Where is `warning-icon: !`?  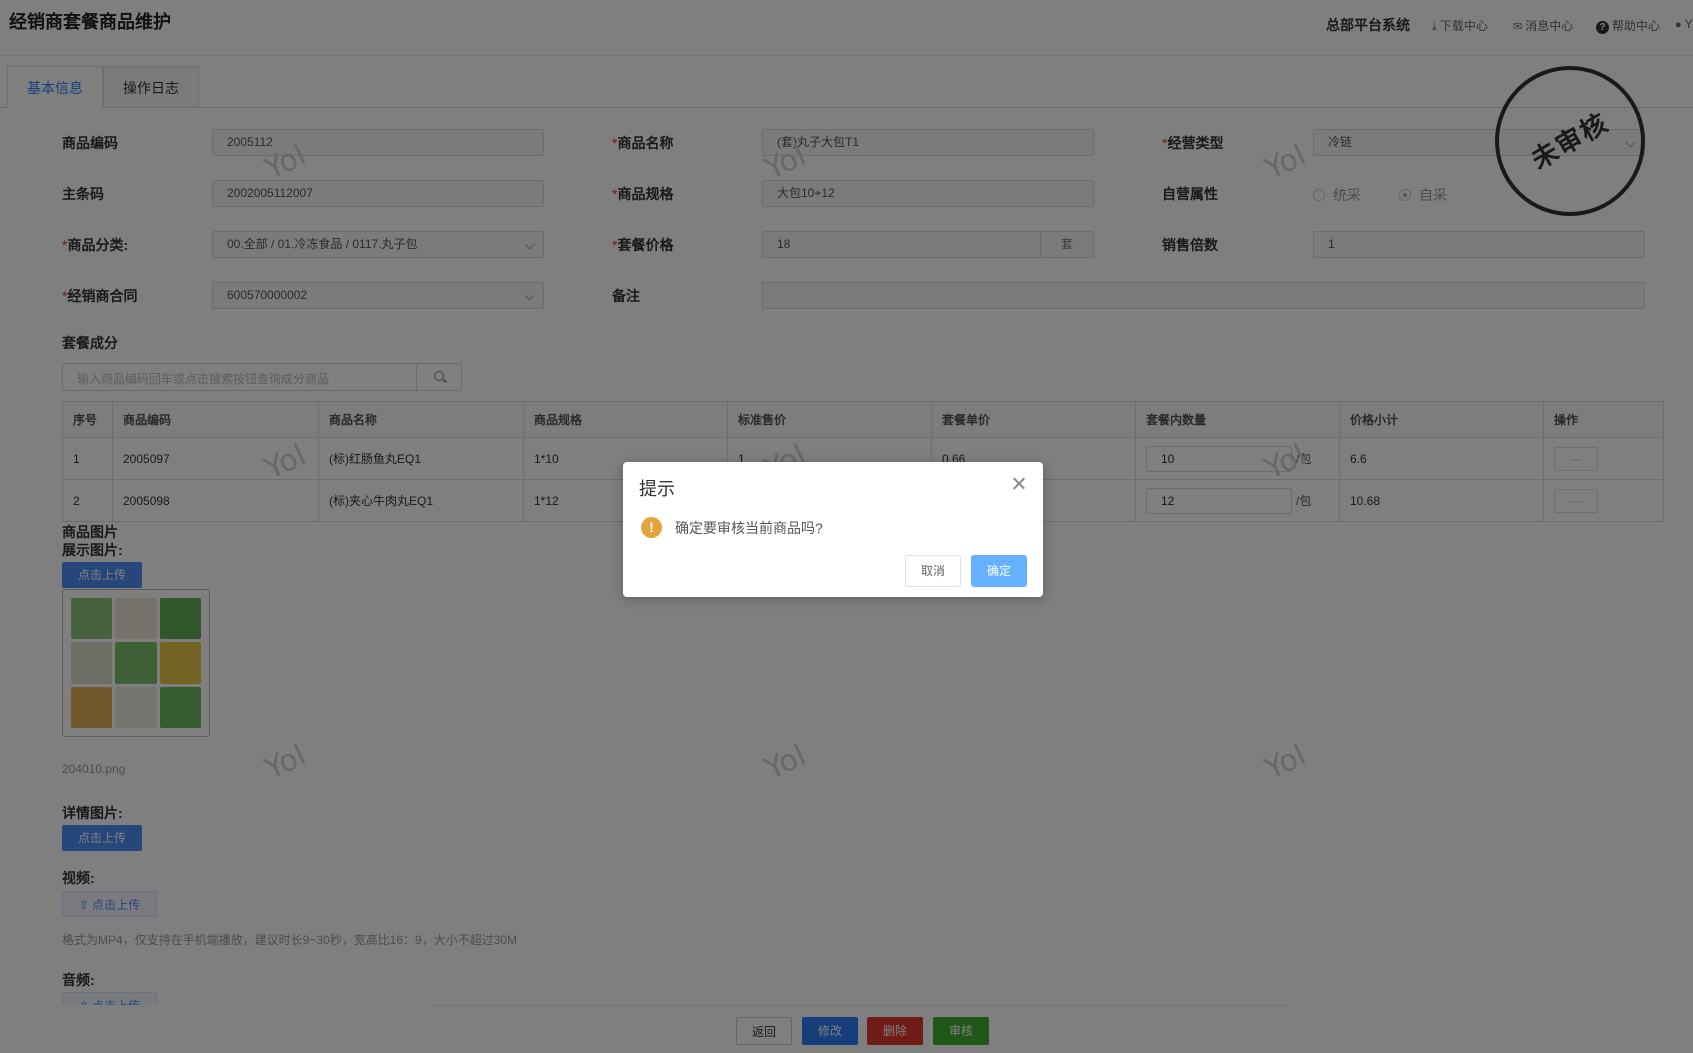
warning-icon: ! is located at coordinates (651, 527).